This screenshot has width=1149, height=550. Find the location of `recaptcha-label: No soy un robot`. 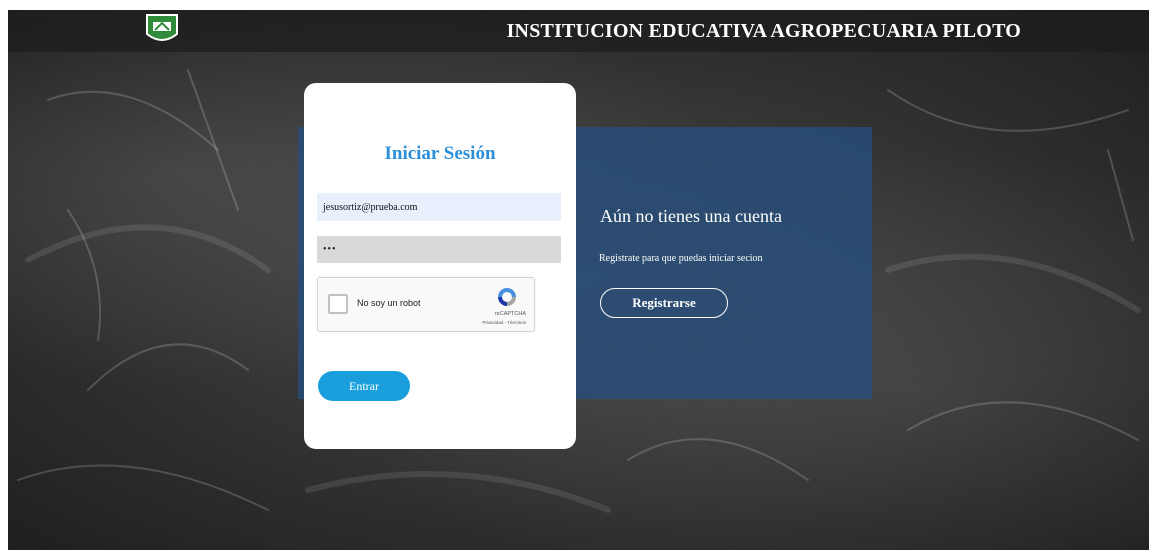

recaptcha-label: No soy un robot is located at coordinates (389, 303).